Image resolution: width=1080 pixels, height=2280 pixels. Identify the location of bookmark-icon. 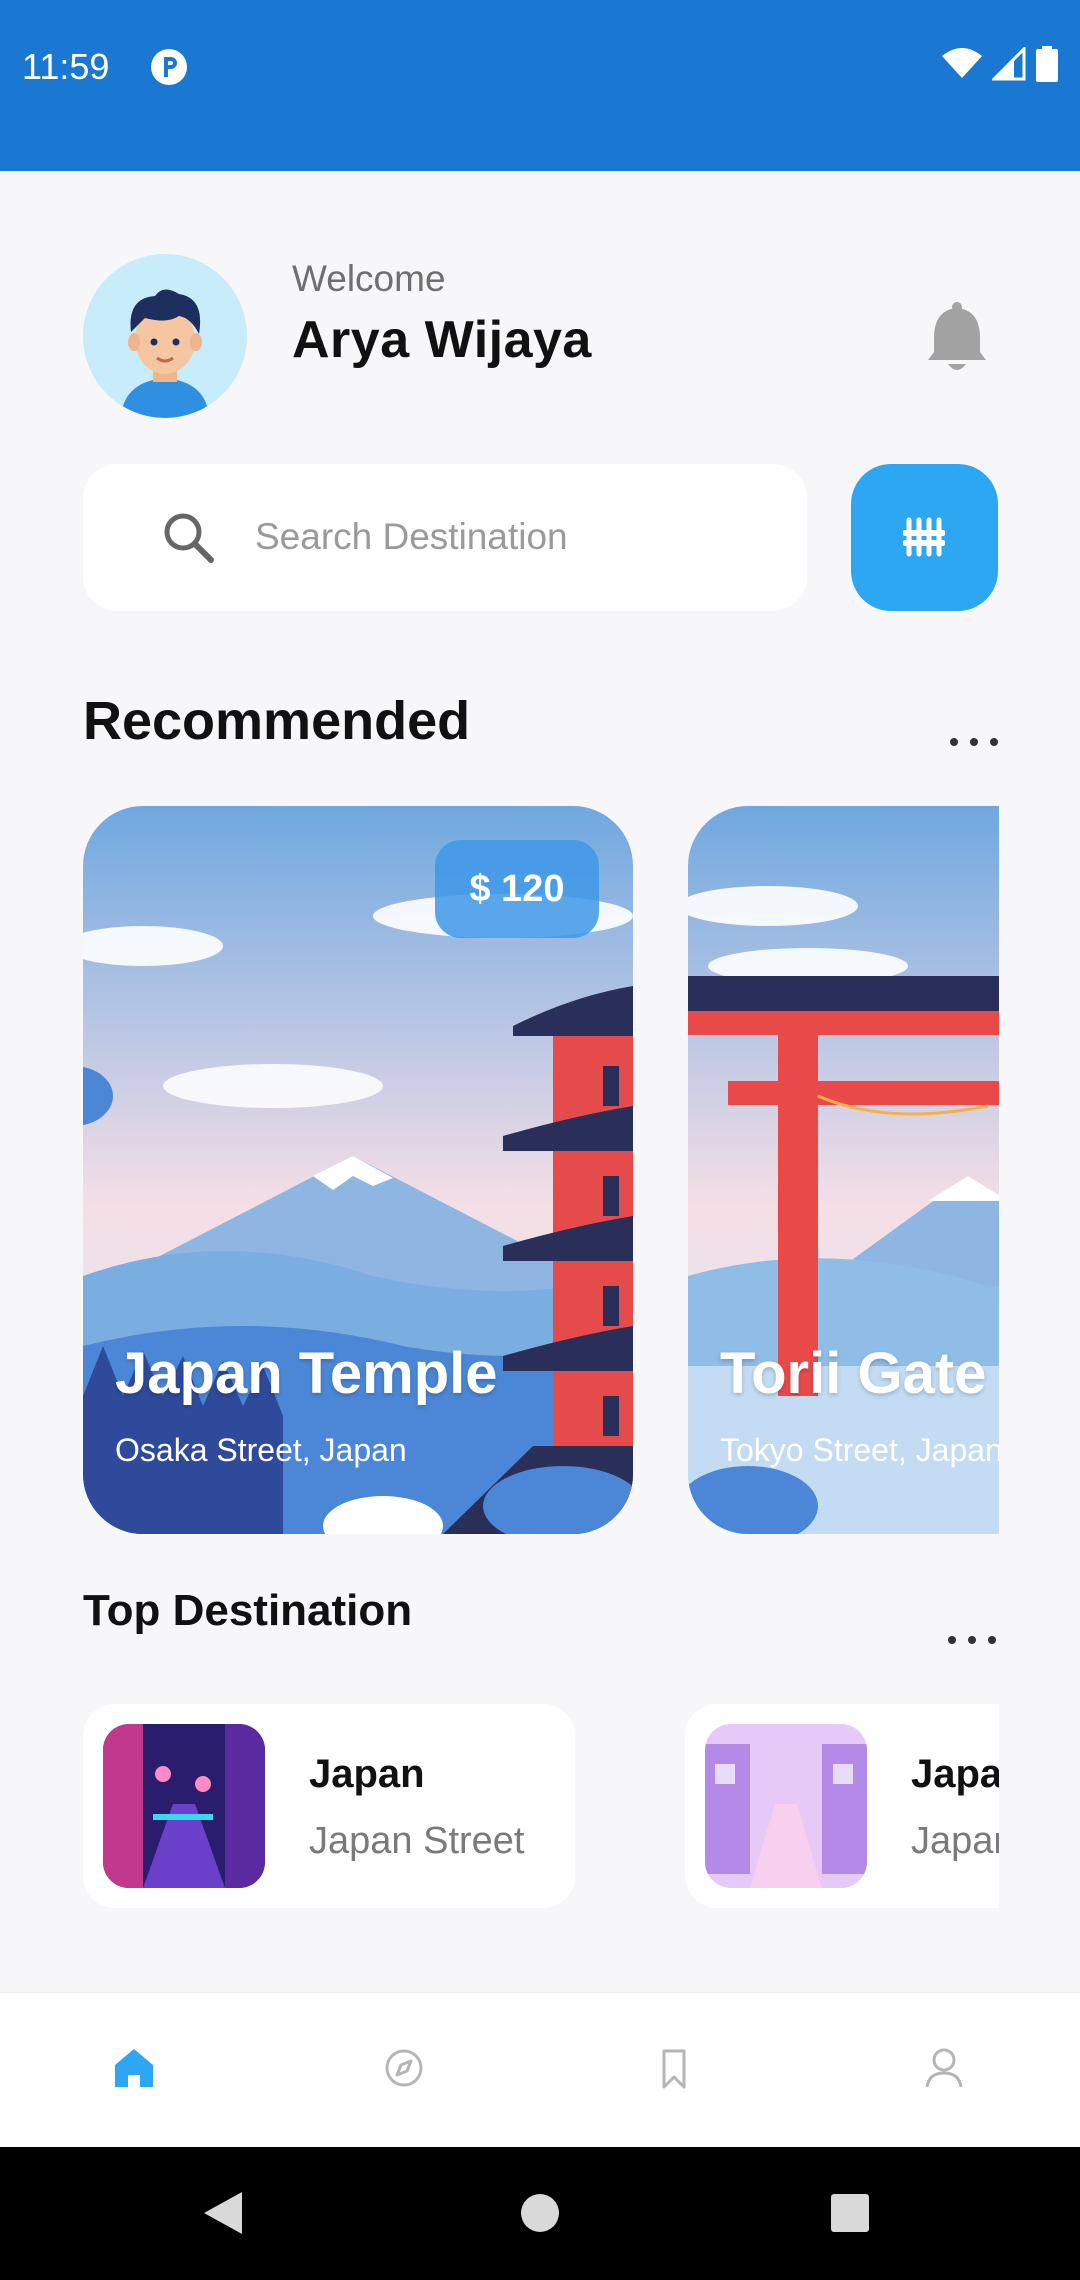
(674, 2068).